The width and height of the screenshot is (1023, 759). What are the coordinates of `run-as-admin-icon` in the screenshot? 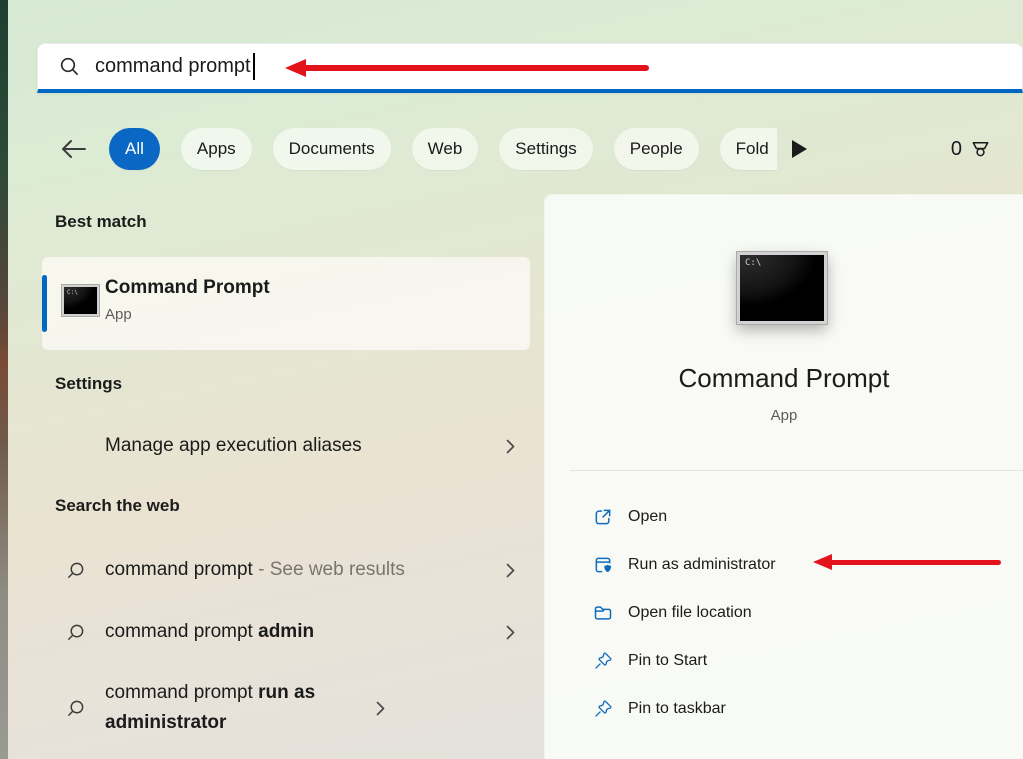 It's located at (603, 565).